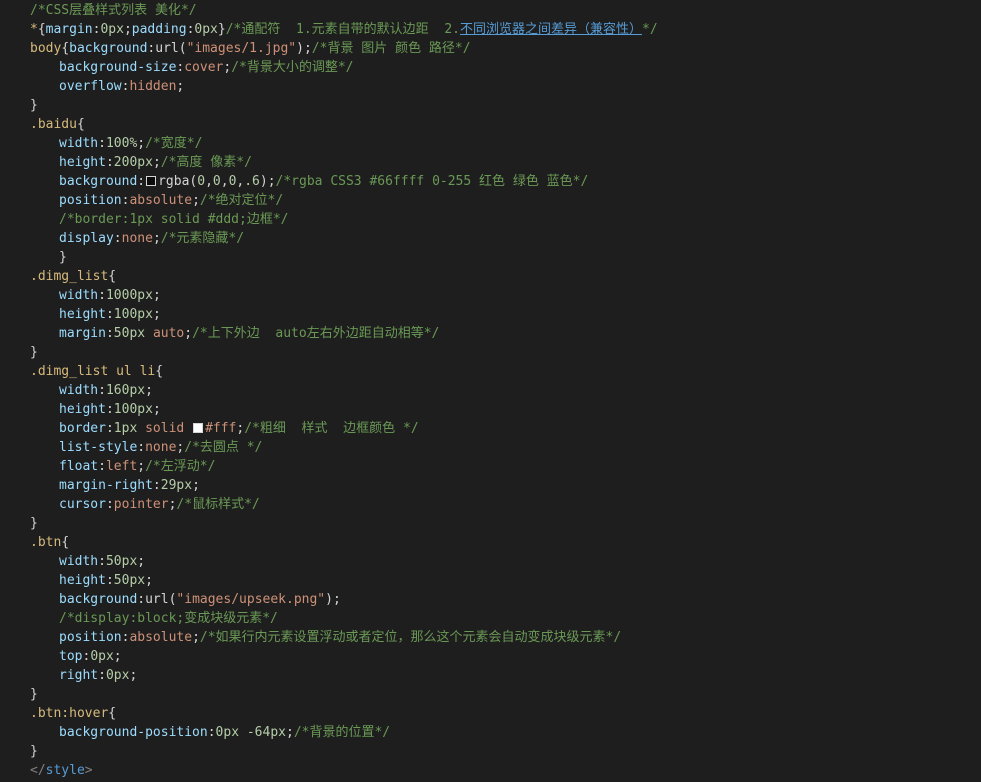 This screenshot has width=981, height=782. What do you see at coordinates (505, 542) in the screenshot?
I see `code-line: .btn{` at bounding box center [505, 542].